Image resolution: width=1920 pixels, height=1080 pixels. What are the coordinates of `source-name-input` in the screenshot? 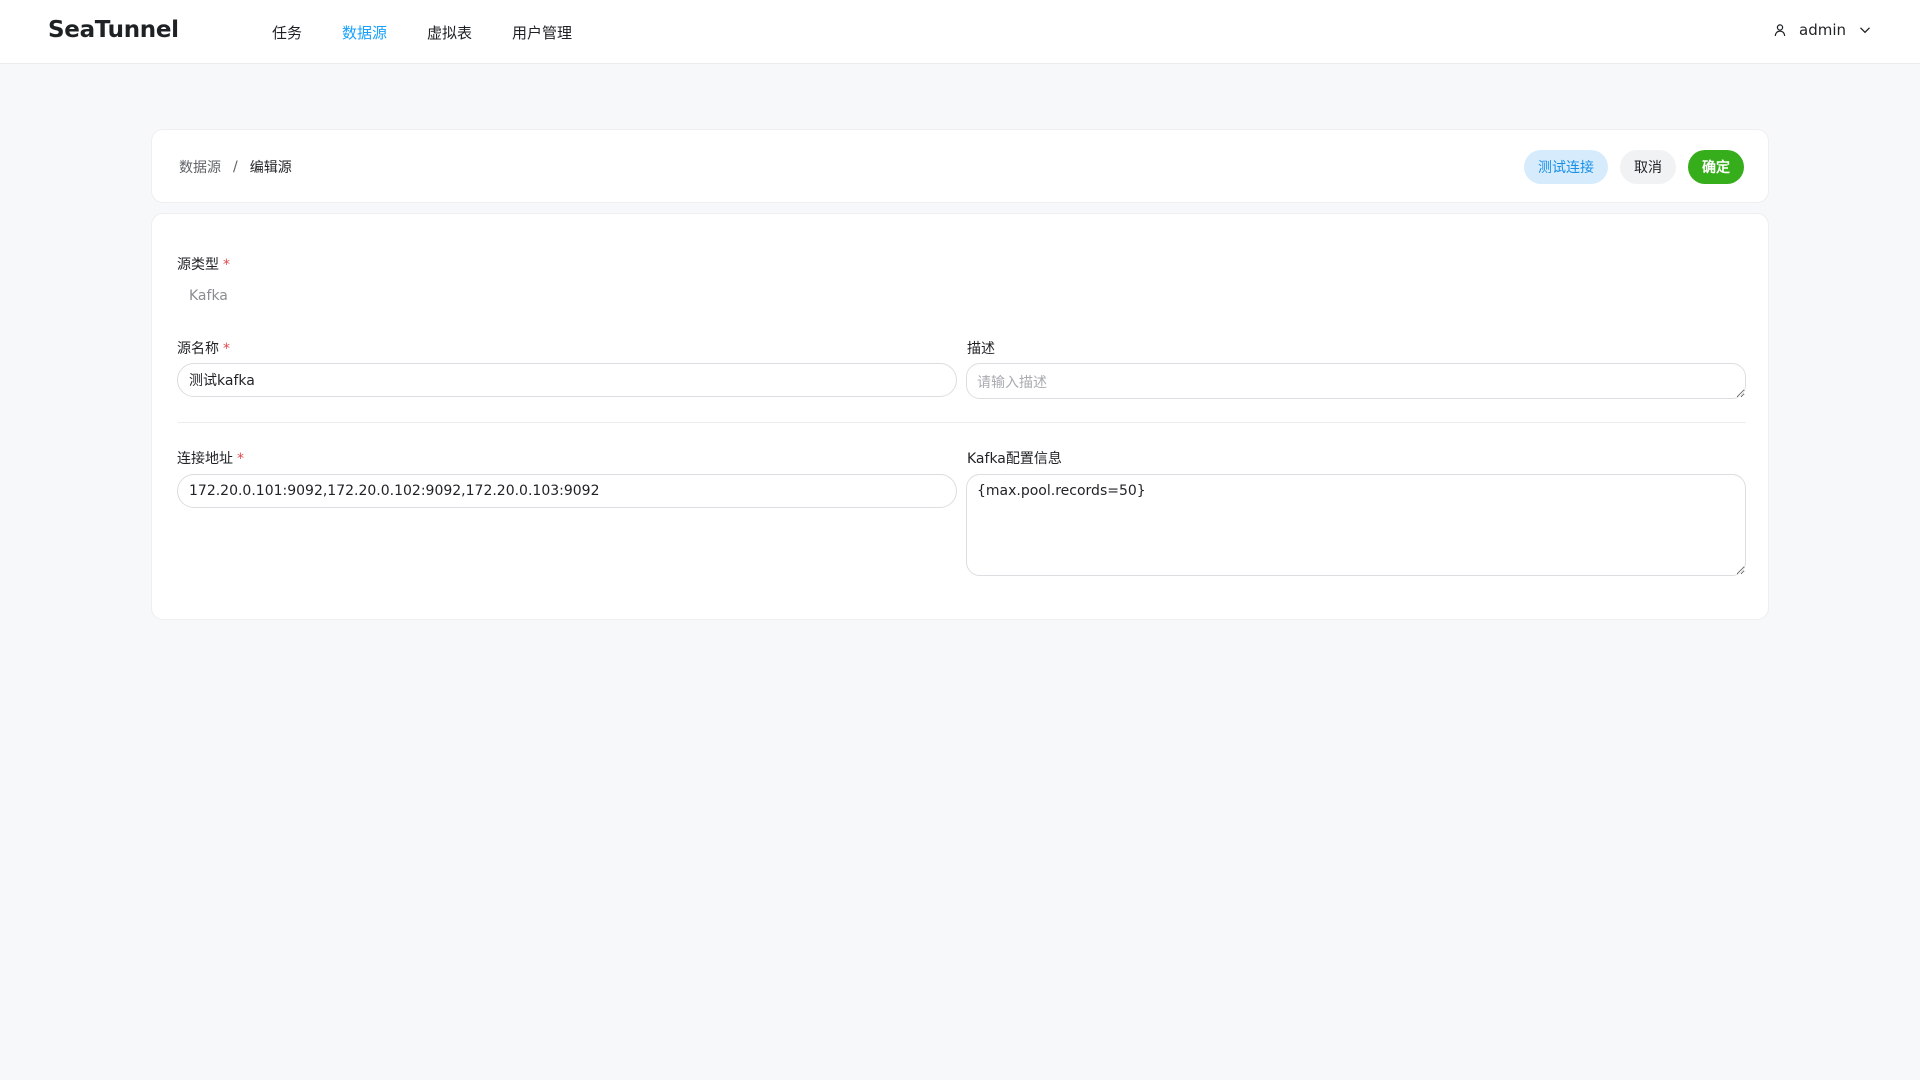 It's located at (567, 380).